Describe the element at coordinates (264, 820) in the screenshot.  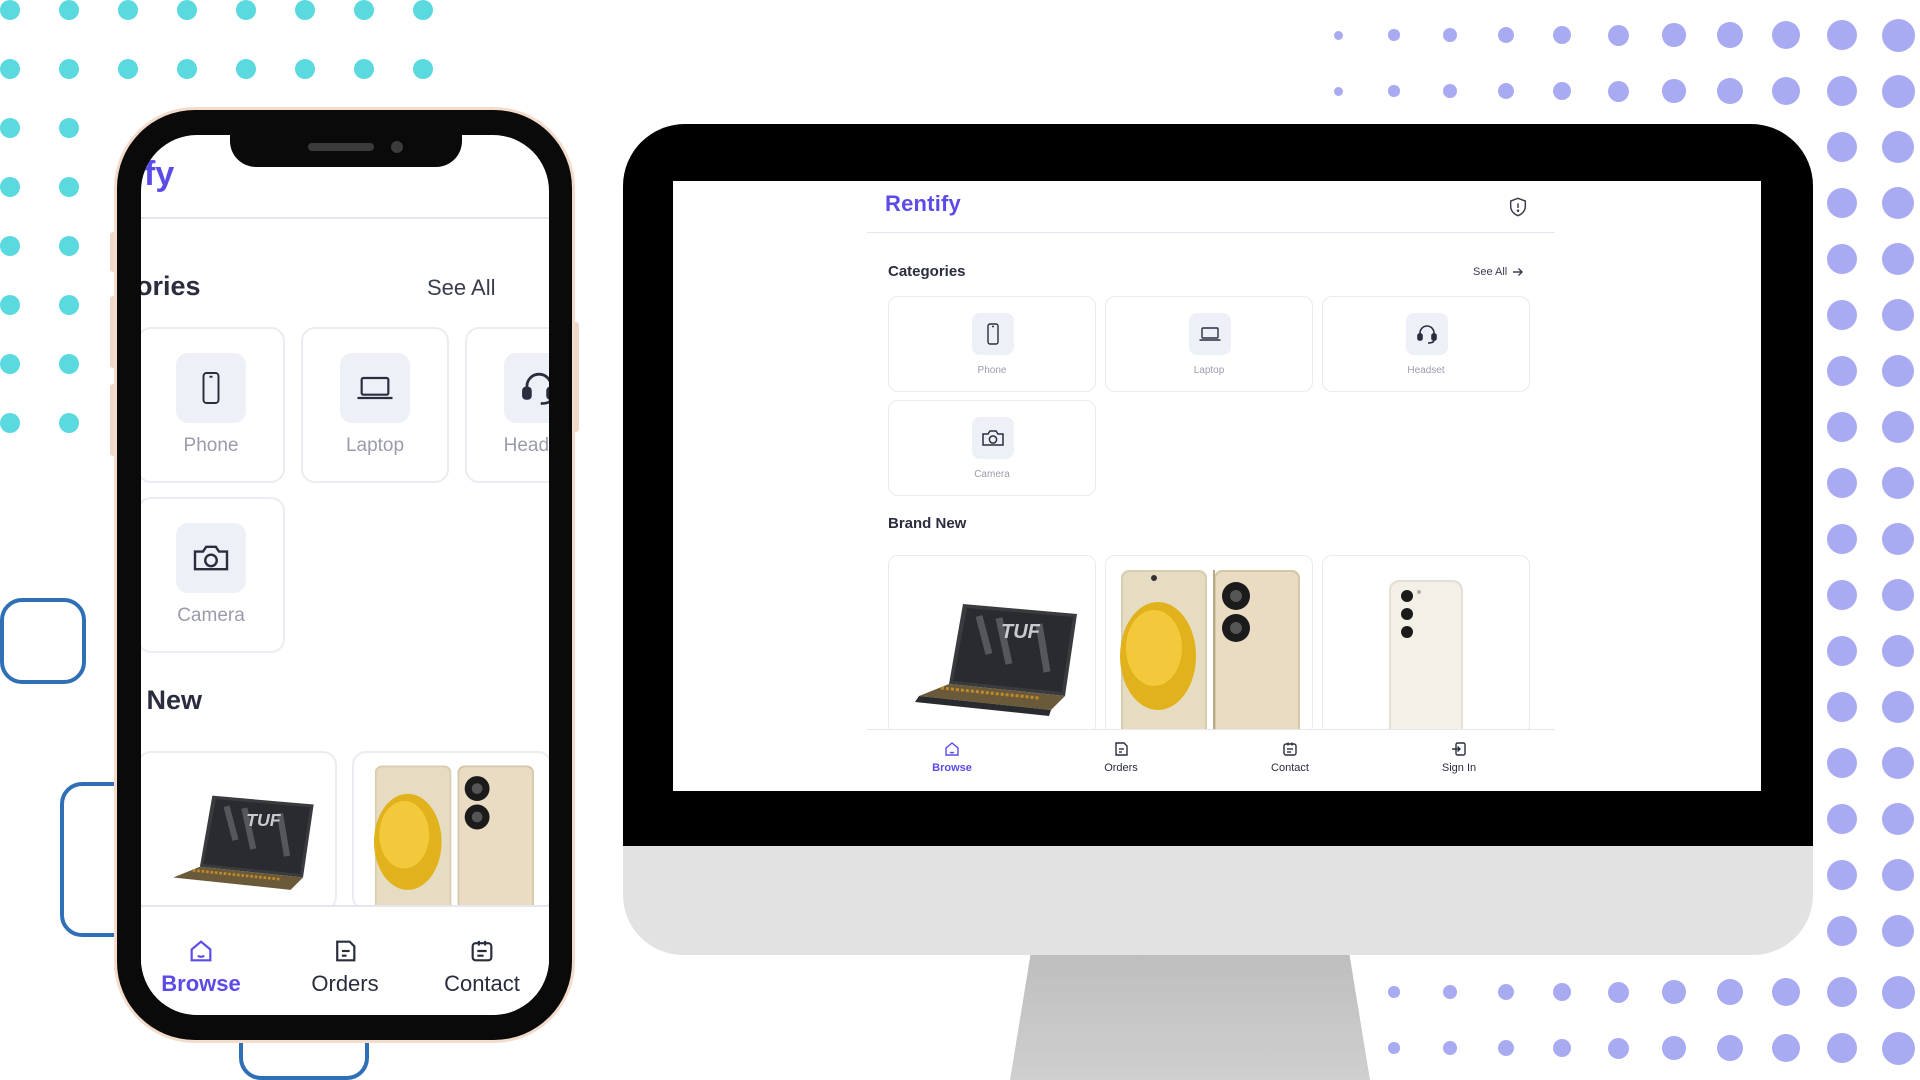
I see `svg-text: TUF` at that location.